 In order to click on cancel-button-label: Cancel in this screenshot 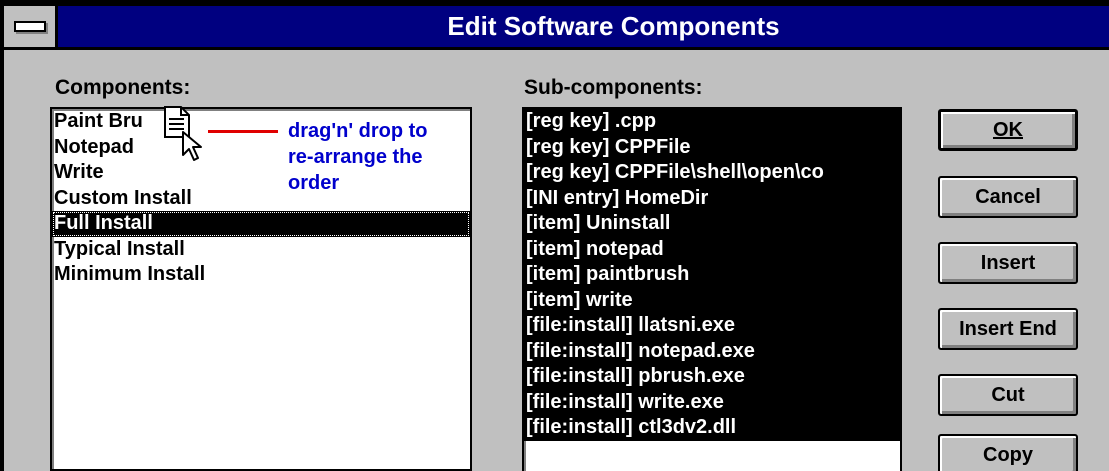, I will do `click(1008, 197)`.